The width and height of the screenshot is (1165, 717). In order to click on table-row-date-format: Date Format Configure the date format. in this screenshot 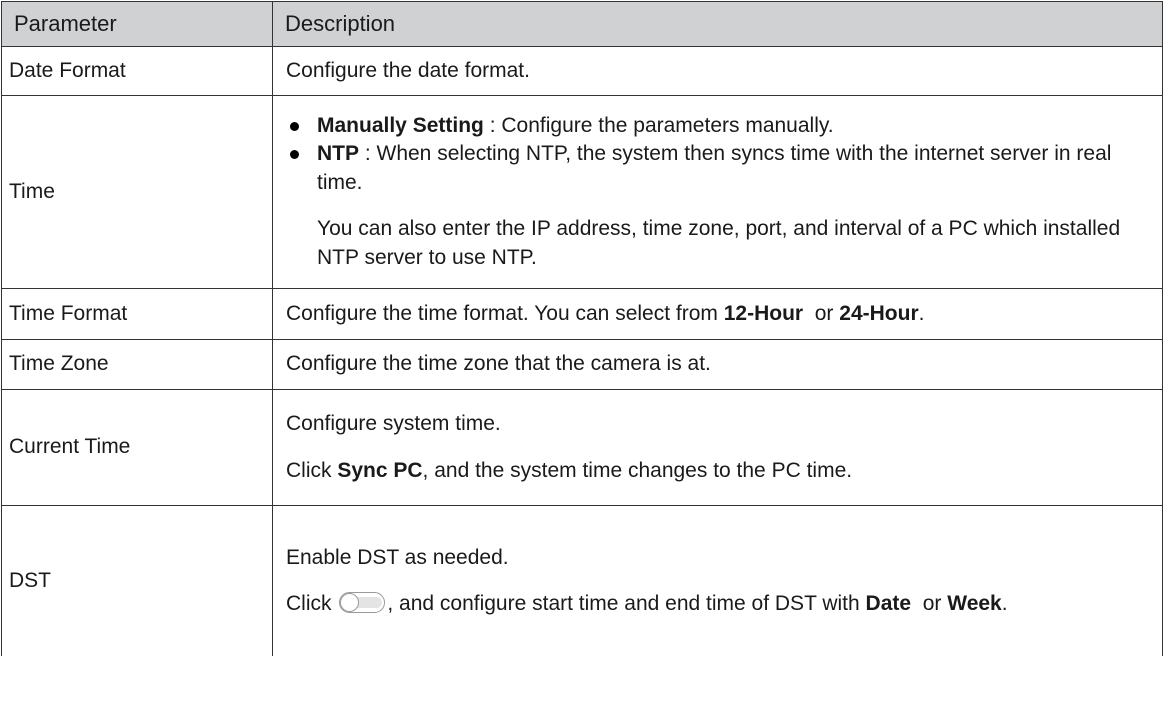, I will do `click(582, 71)`.